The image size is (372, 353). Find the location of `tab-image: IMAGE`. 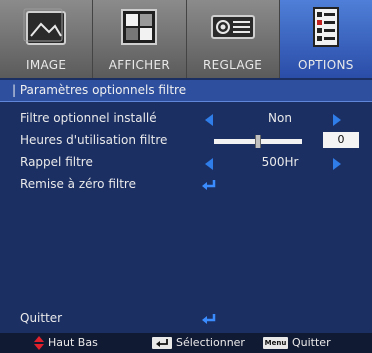

tab-image: IMAGE is located at coordinates (47, 39).